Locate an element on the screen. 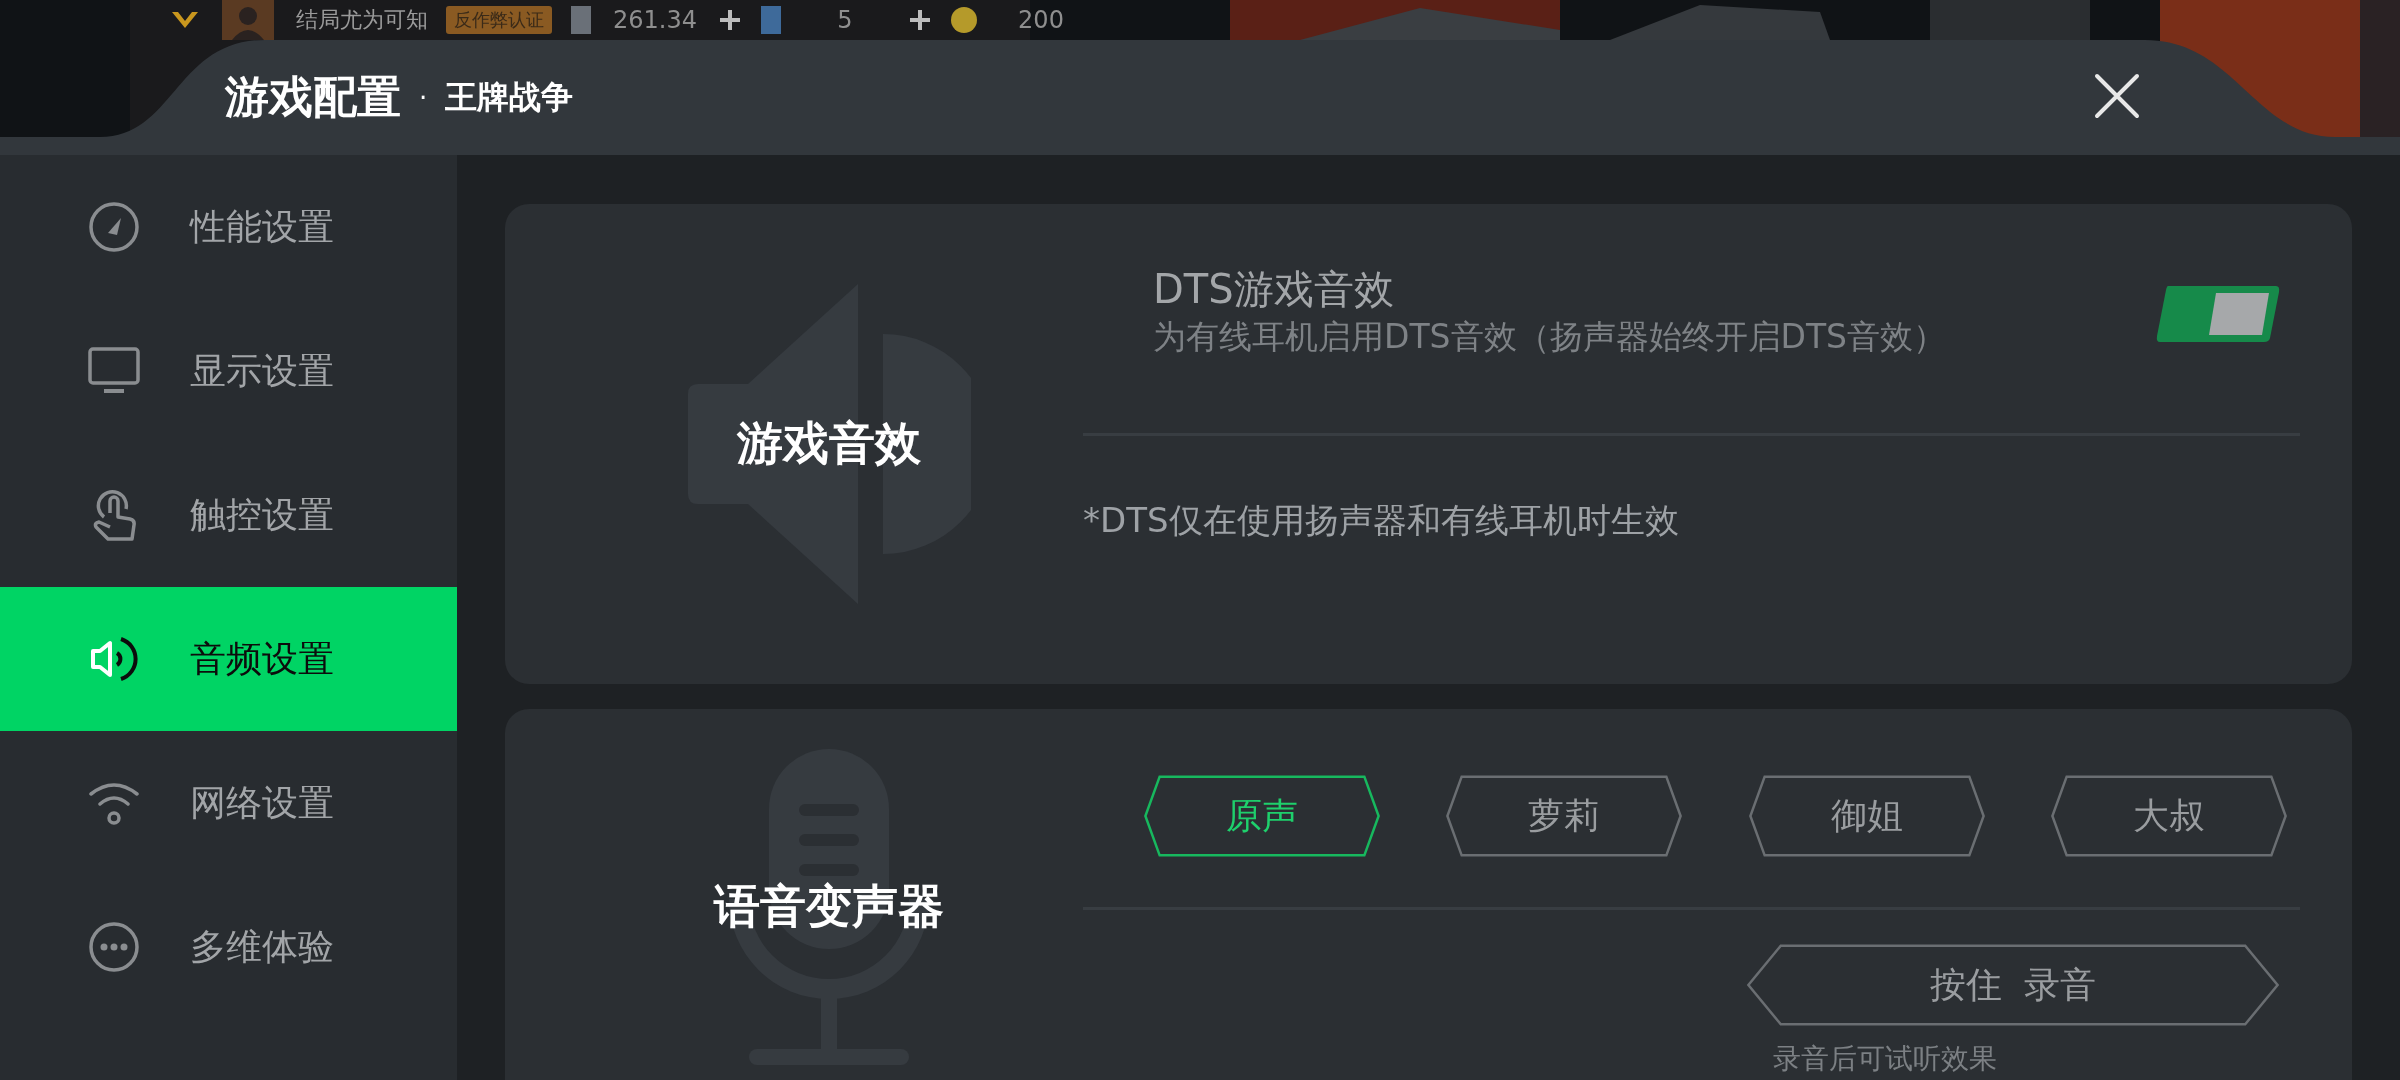  voice-option: 萝莉 is located at coordinates (1564, 816).